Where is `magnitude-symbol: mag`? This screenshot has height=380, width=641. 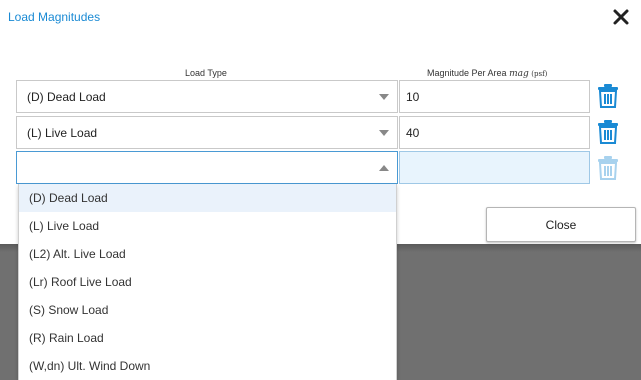 magnitude-symbol: mag is located at coordinates (519, 74).